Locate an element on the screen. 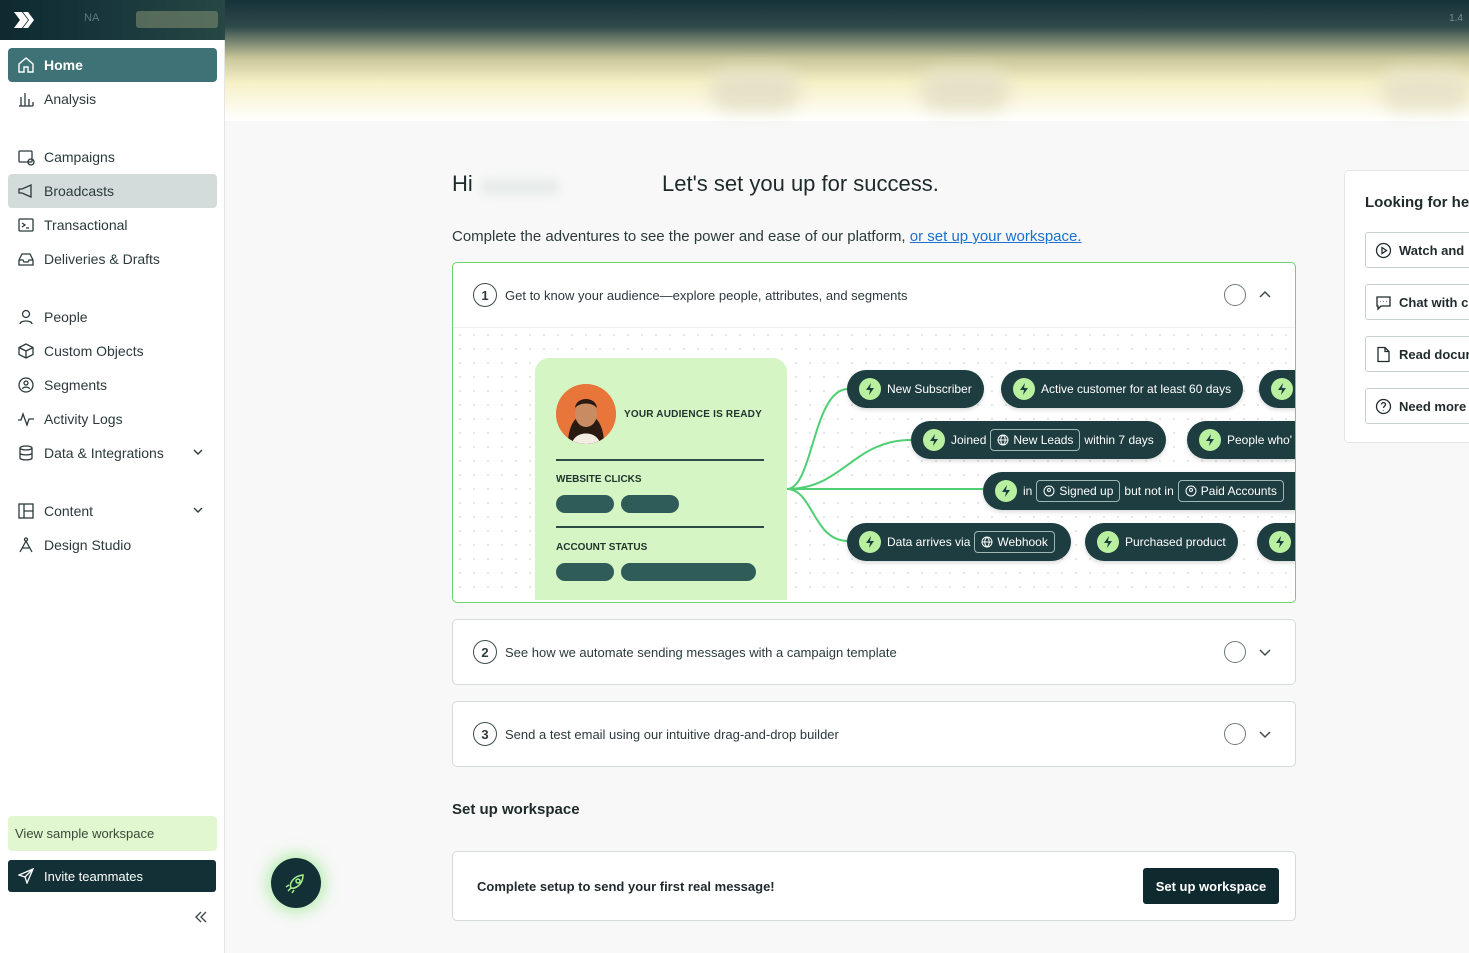 Image resolution: width=1469 pixels, height=953 pixels. page-title: Let's set you up for success. is located at coordinates (800, 183).